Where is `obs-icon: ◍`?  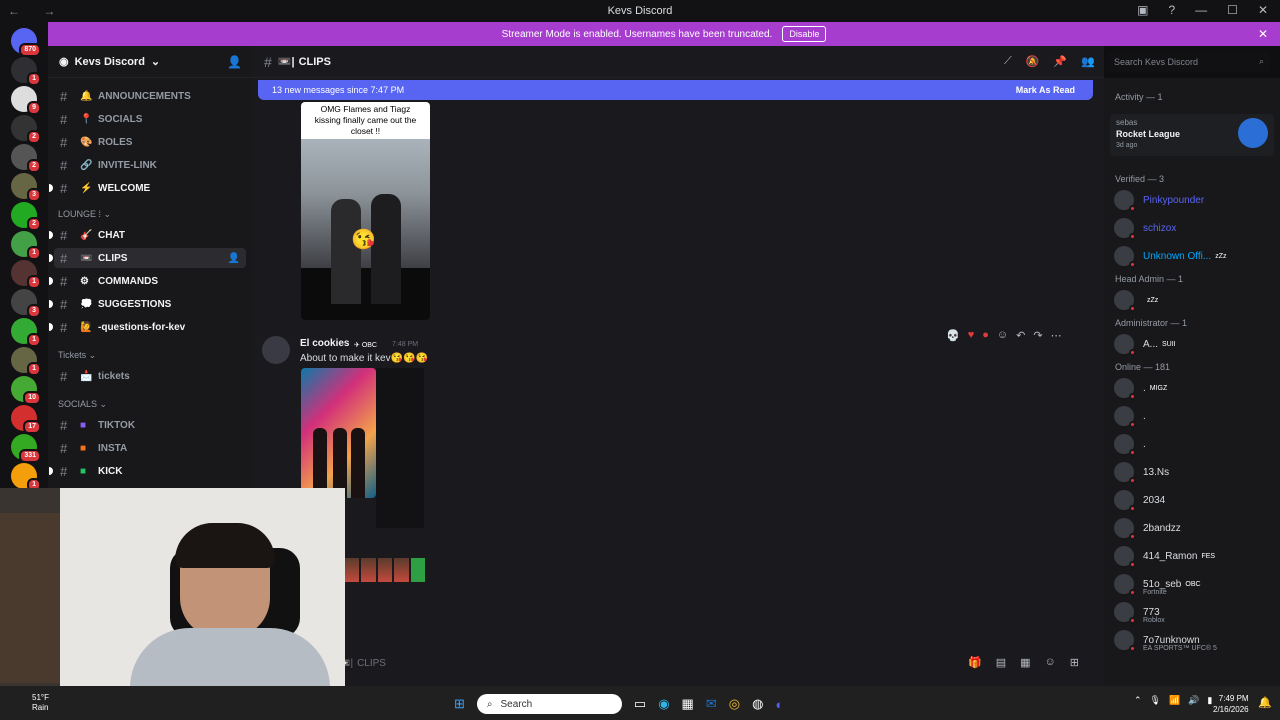
obs-icon: ◍ is located at coordinates (757, 704).